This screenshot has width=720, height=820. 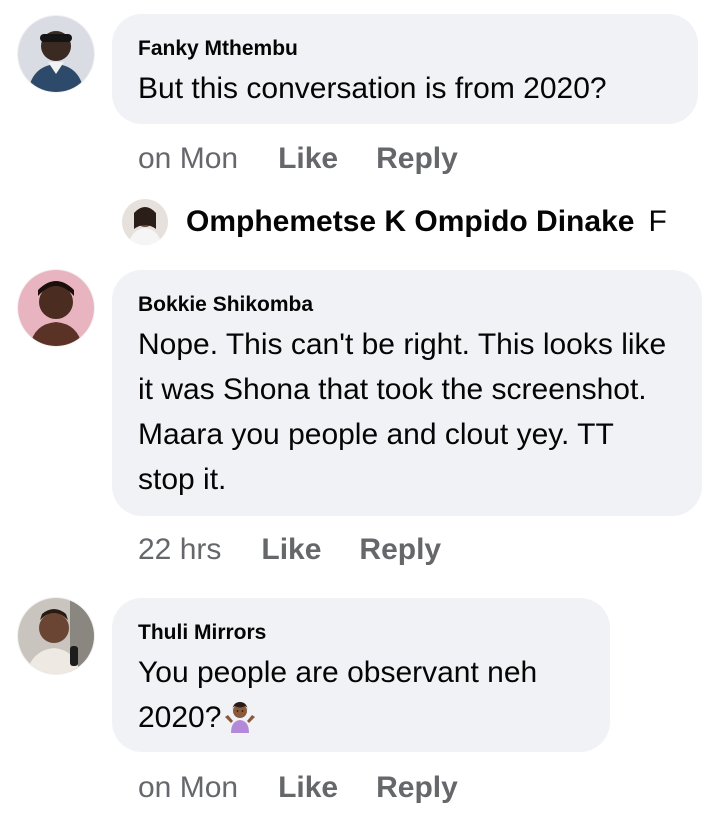 What do you see at coordinates (361, 633) in the screenshot?
I see `comment-author: Thuli Mirrors` at bounding box center [361, 633].